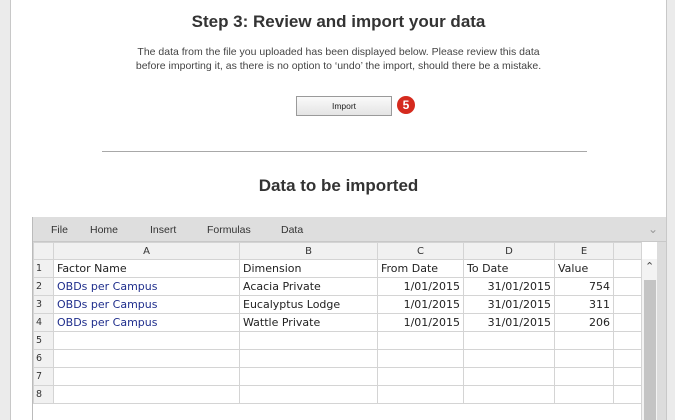 The height and width of the screenshot is (420, 675). I want to click on row-number: 4, so click(43, 322).